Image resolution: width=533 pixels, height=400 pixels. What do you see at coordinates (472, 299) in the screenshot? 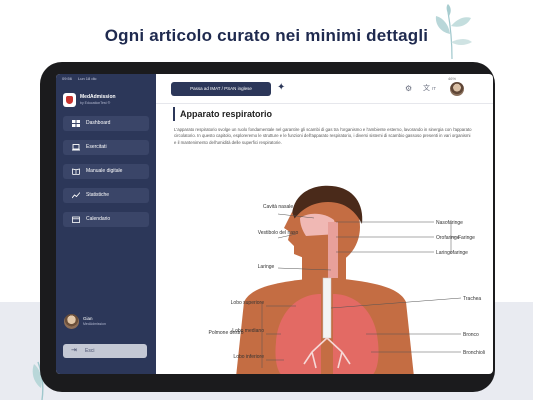
I see `label-trachea: Trachea` at bounding box center [472, 299].